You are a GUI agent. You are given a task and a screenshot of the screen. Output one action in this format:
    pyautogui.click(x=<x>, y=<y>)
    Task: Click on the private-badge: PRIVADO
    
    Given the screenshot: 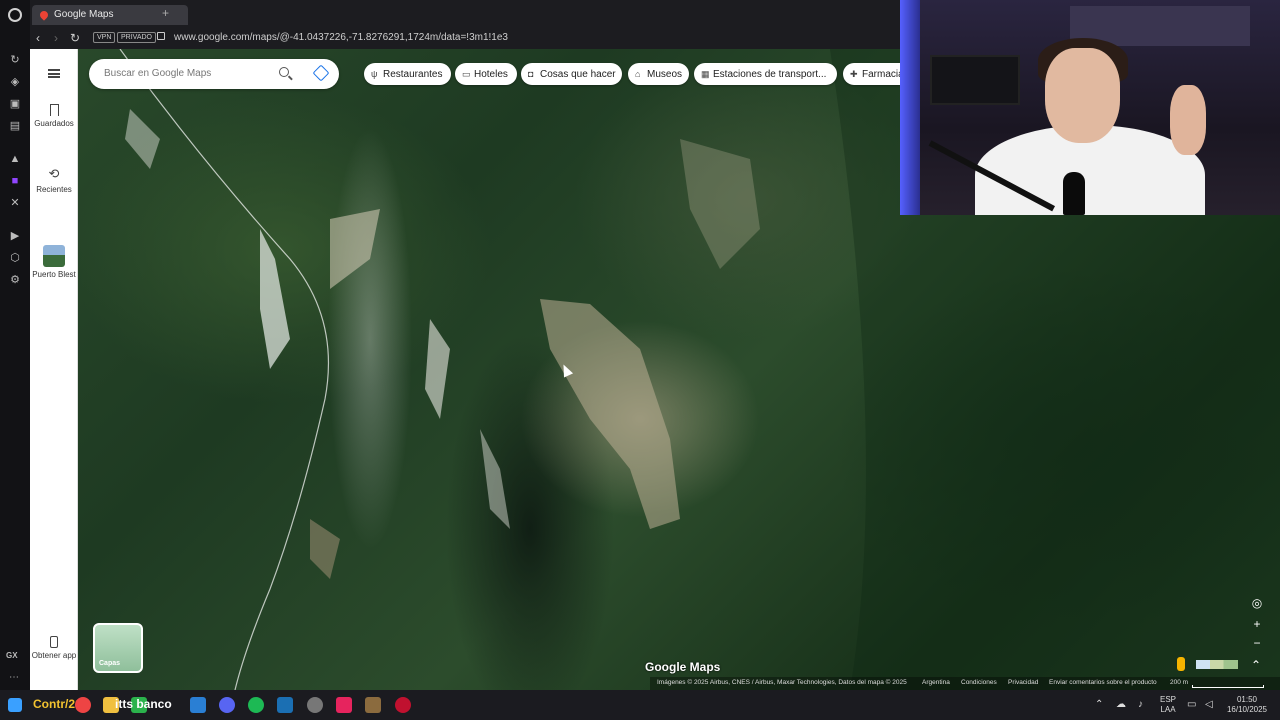 What is the action you would take?
    pyautogui.click(x=136, y=37)
    